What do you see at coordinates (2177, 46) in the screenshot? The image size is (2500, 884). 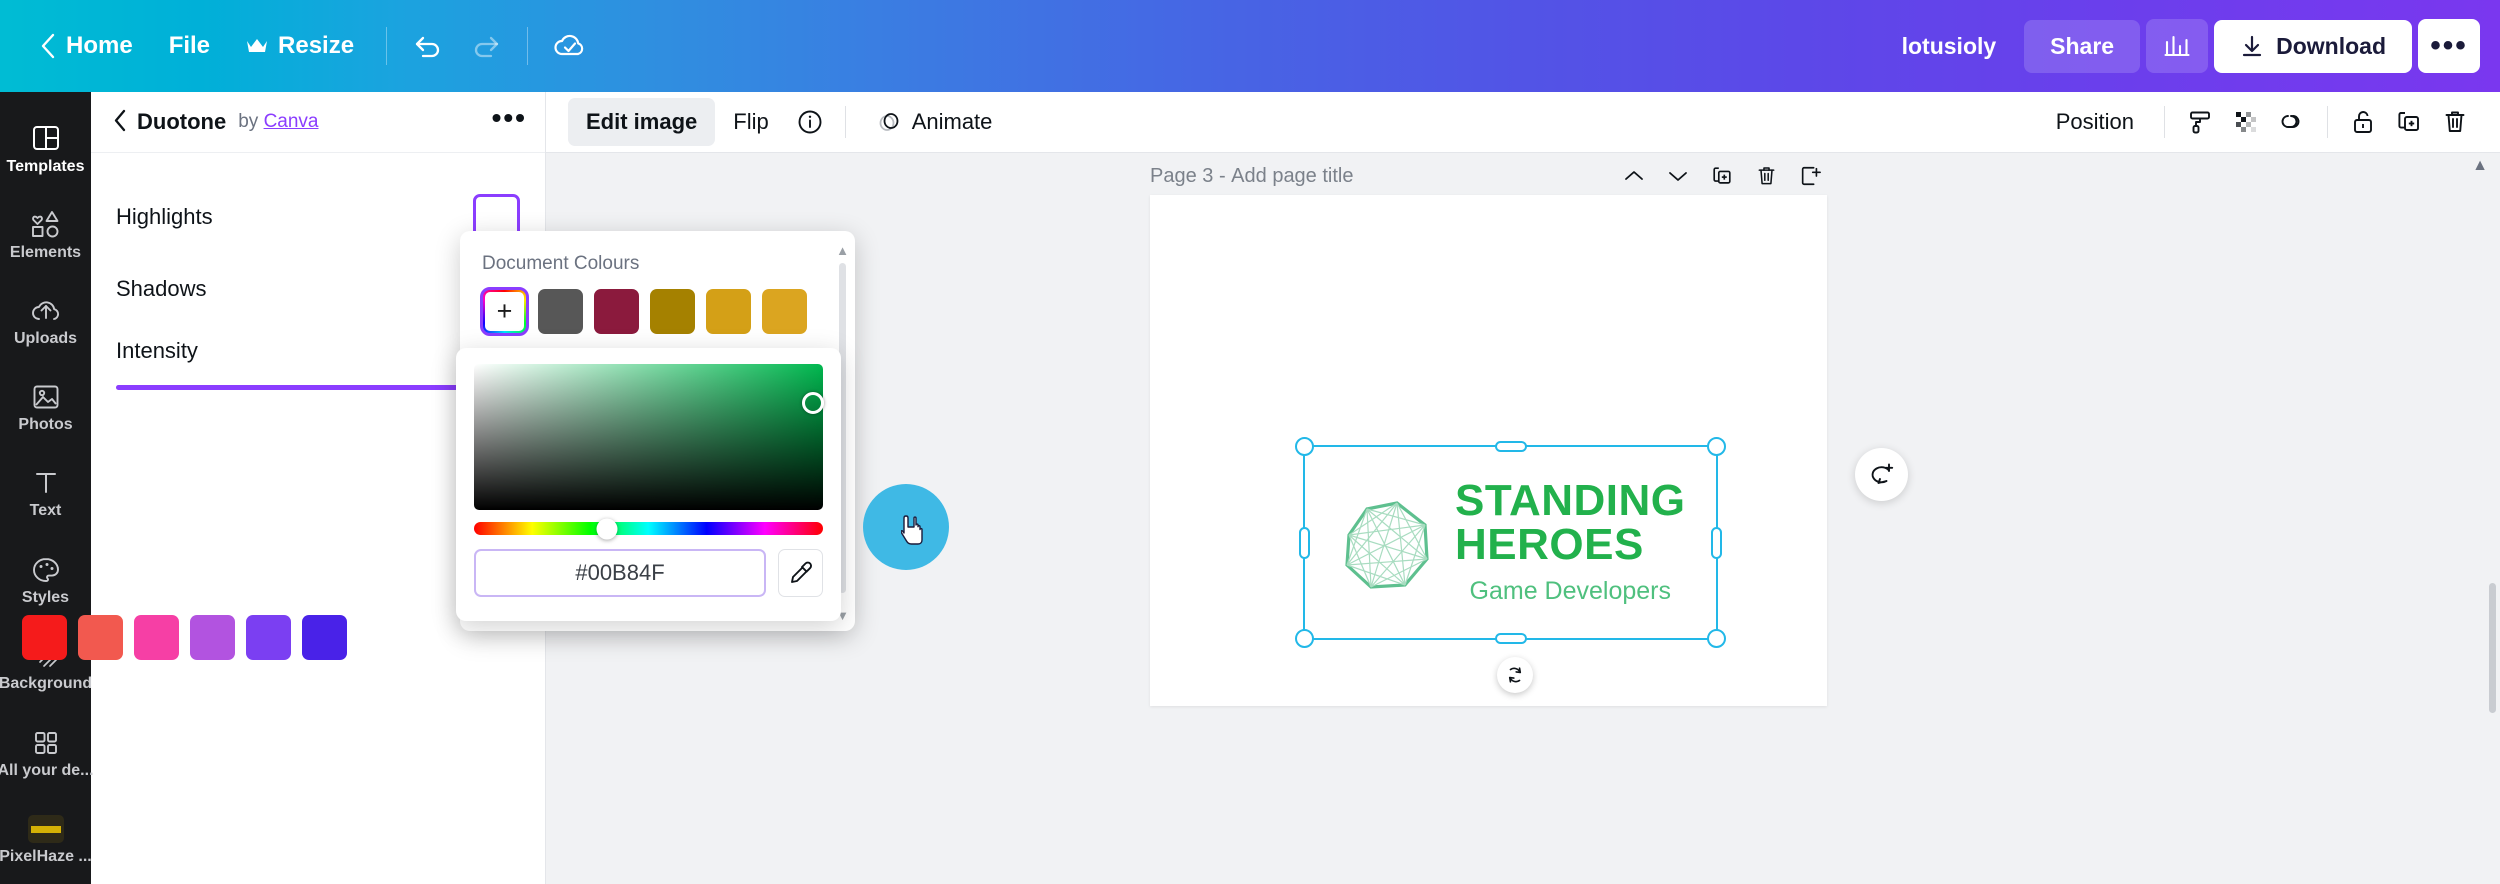 I see `insights-button` at bounding box center [2177, 46].